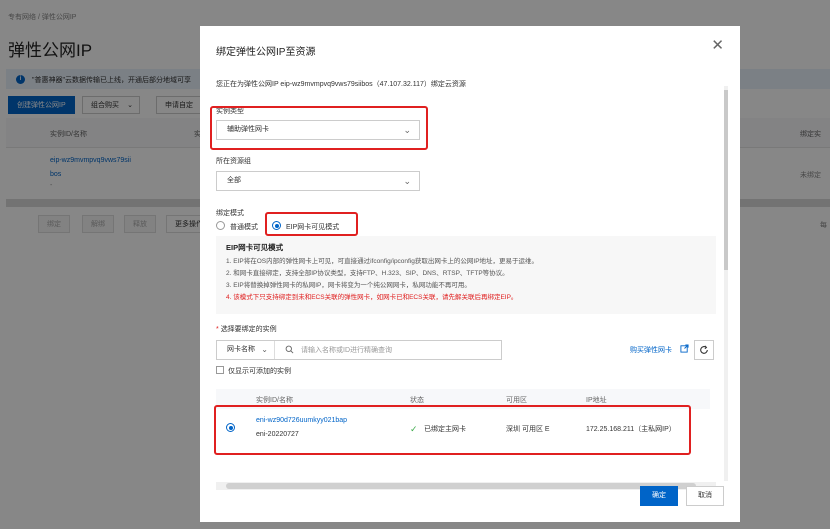 The image size is (830, 529). What do you see at coordinates (241, 349) in the screenshot?
I see `search-type-value: 网卡名称` at bounding box center [241, 349].